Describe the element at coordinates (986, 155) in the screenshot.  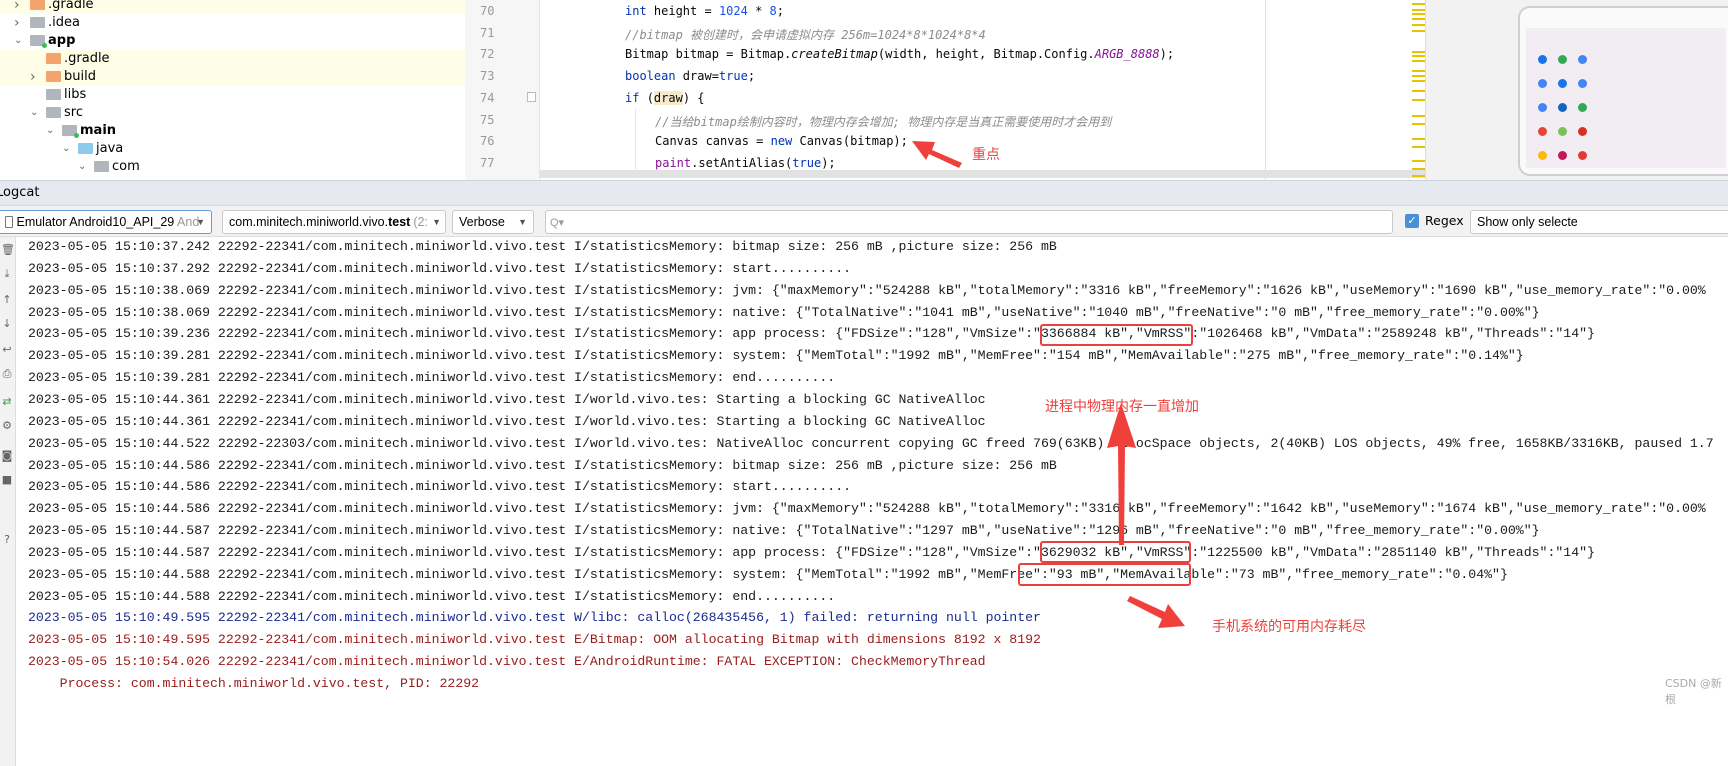
I see `annotation-key-point: 重点` at that location.